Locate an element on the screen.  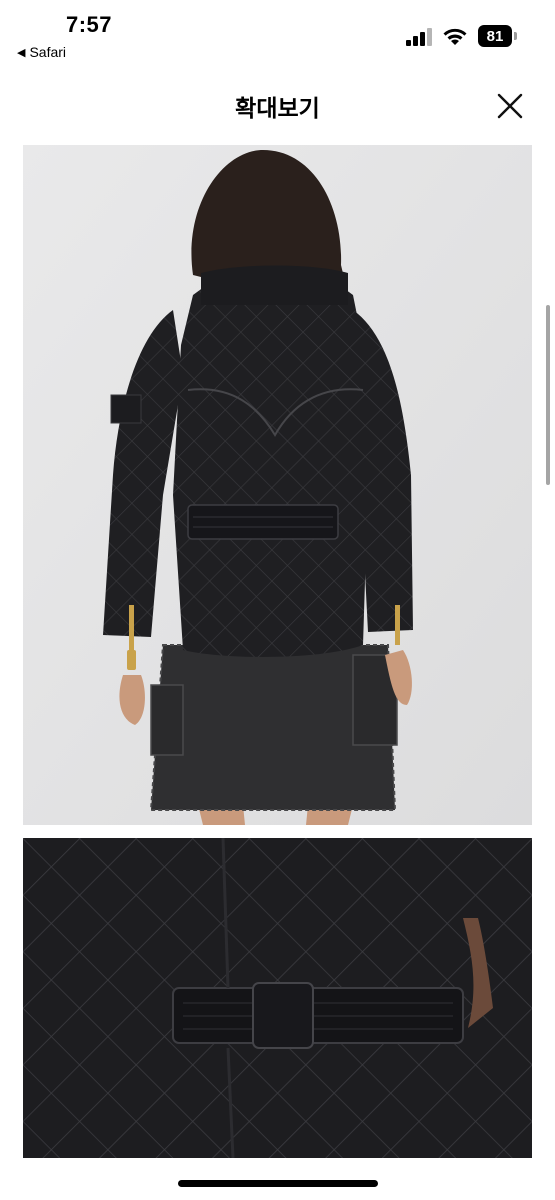
wifi-icon is located at coordinates (455, 36).